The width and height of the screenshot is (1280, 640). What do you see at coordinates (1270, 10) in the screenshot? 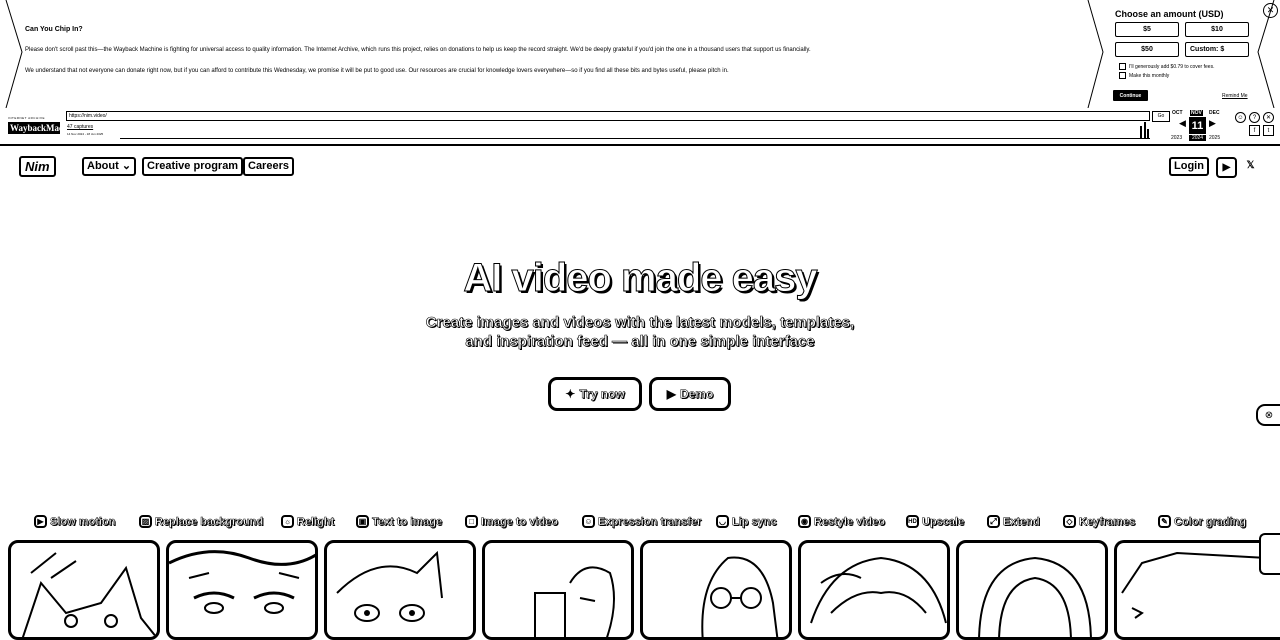
I see `close-banner-icon: ✕` at bounding box center [1270, 10].